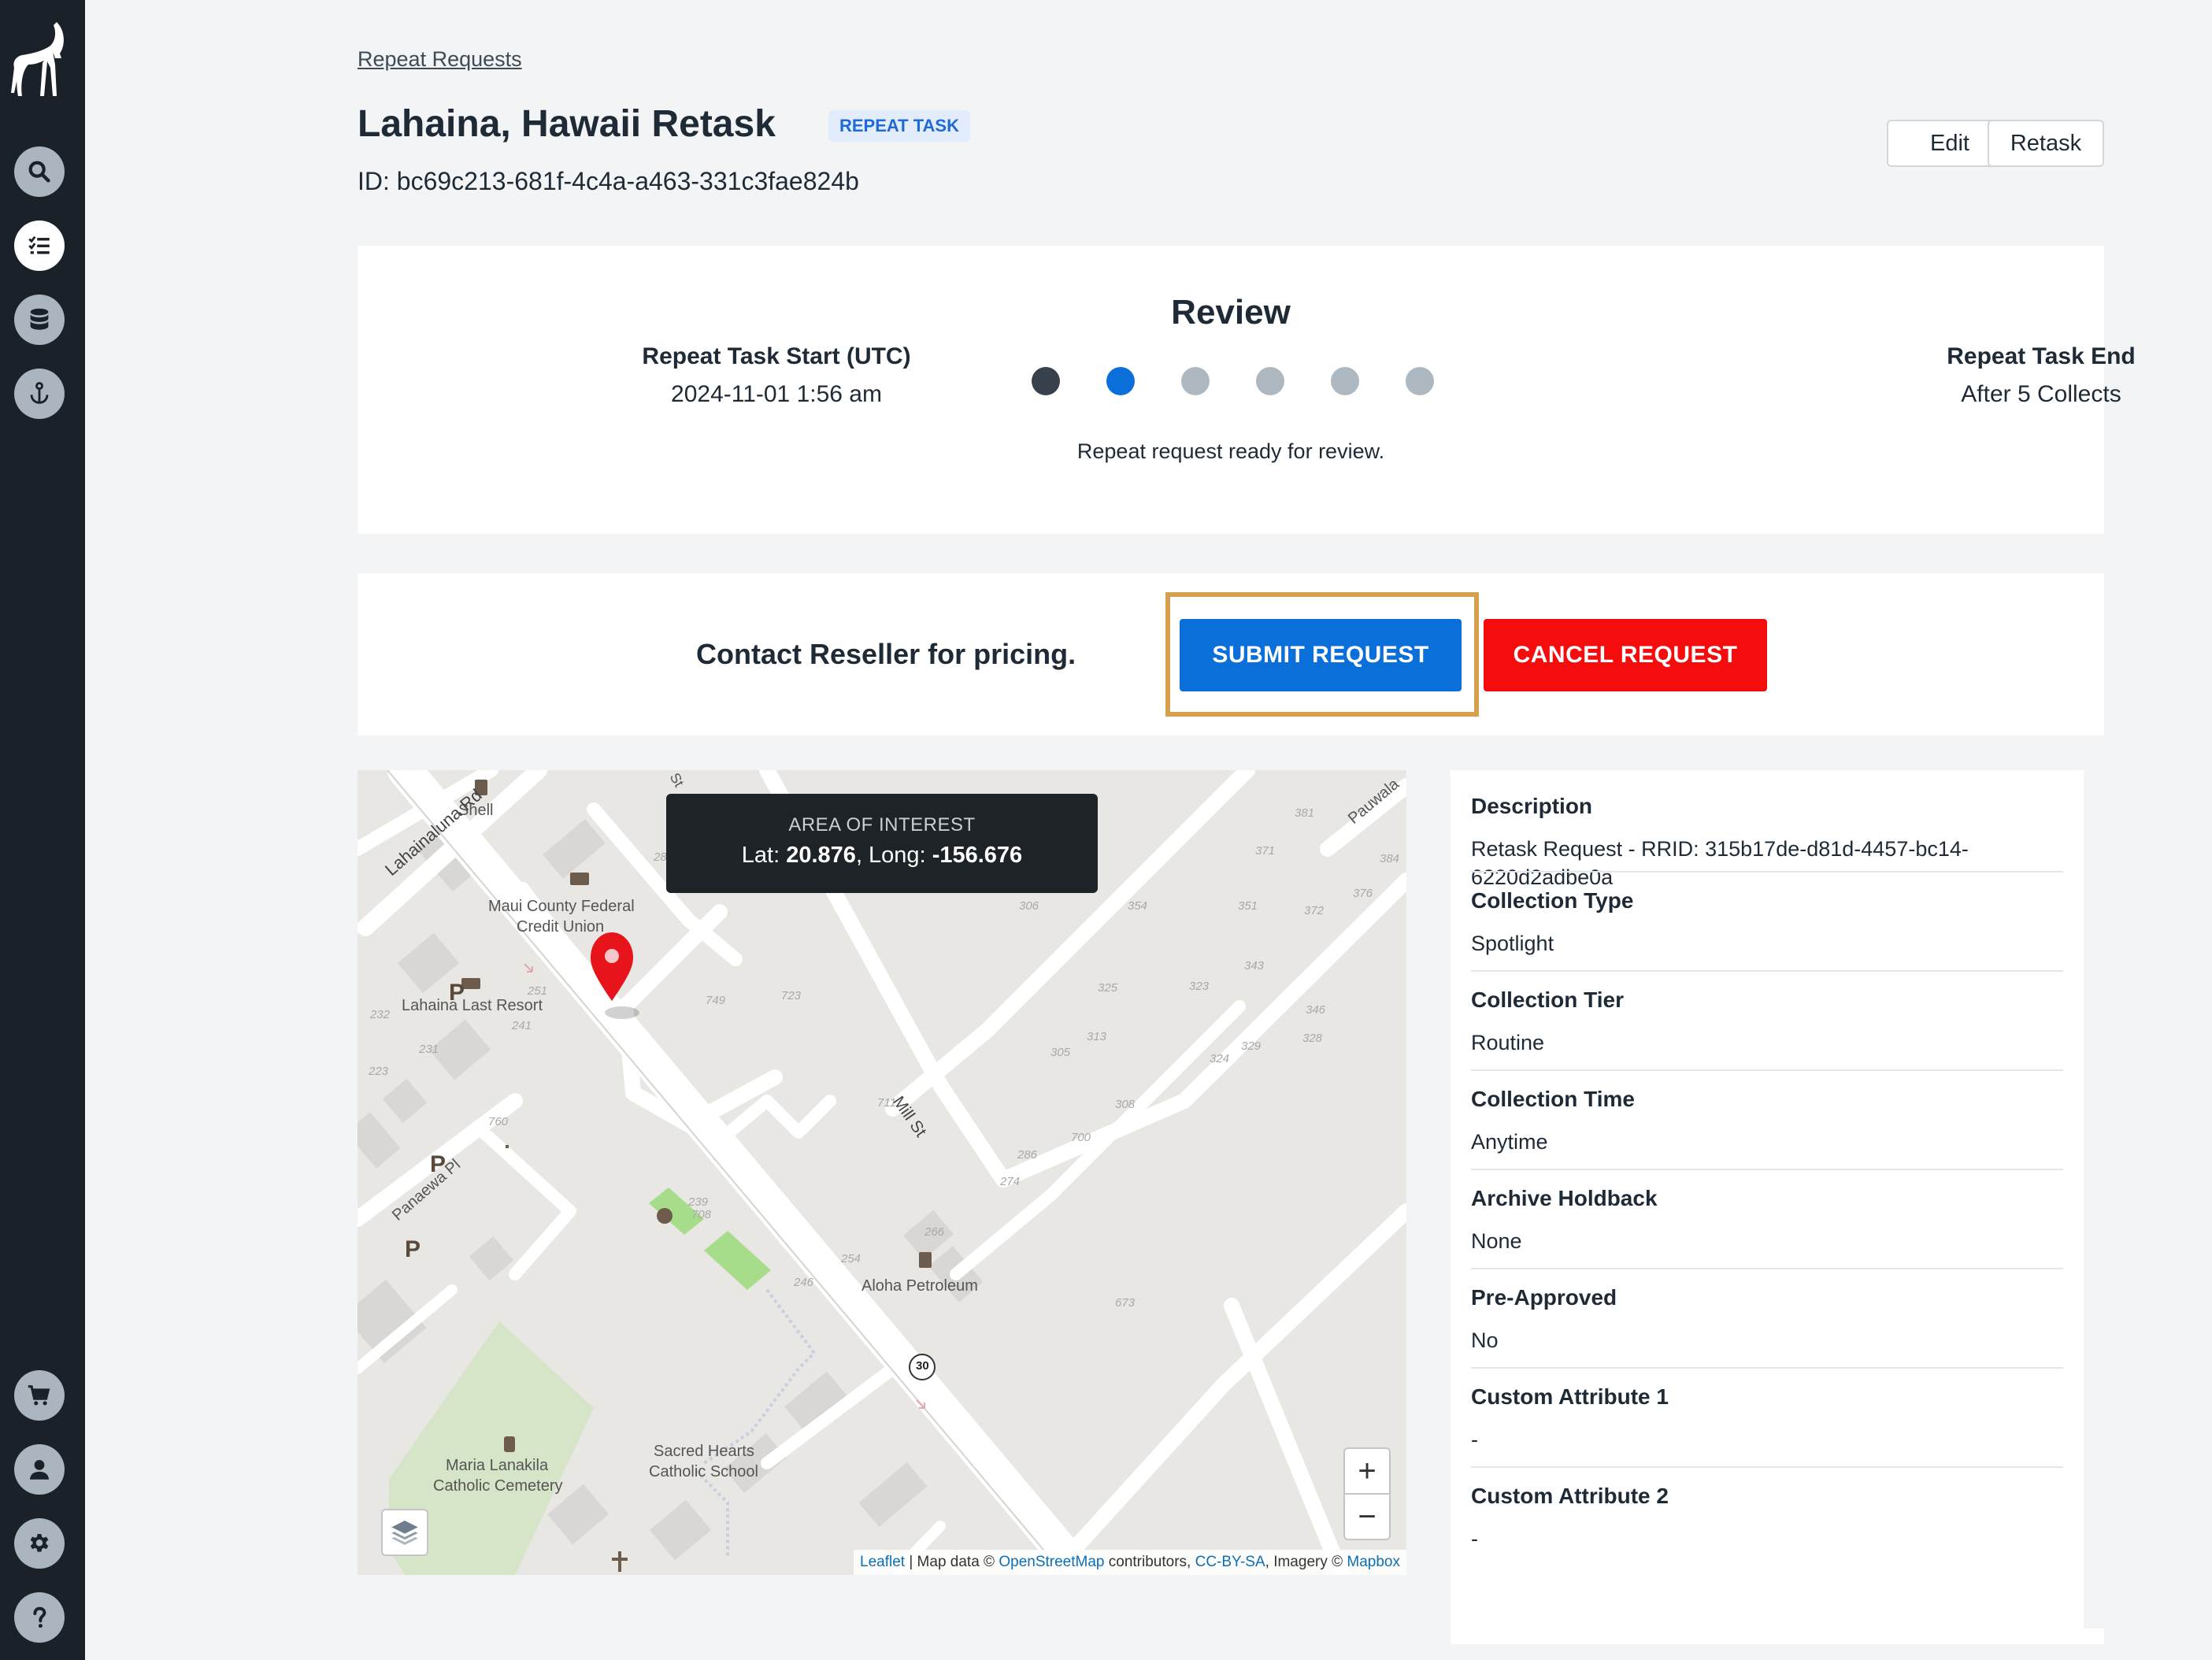 Image resolution: width=2212 pixels, height=1660 pixels. Describe the element at coordinates (1767, 1220) in the screenshot. I see `detail-row: Archive Holdback None` at that location.